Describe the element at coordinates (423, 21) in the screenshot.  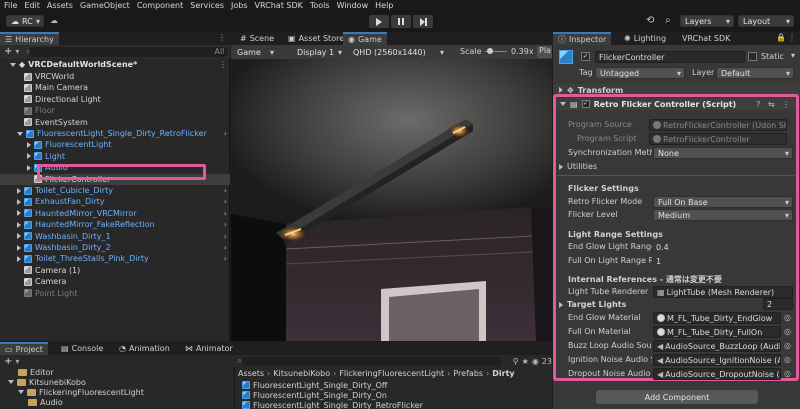
I see `step-button` at that location.